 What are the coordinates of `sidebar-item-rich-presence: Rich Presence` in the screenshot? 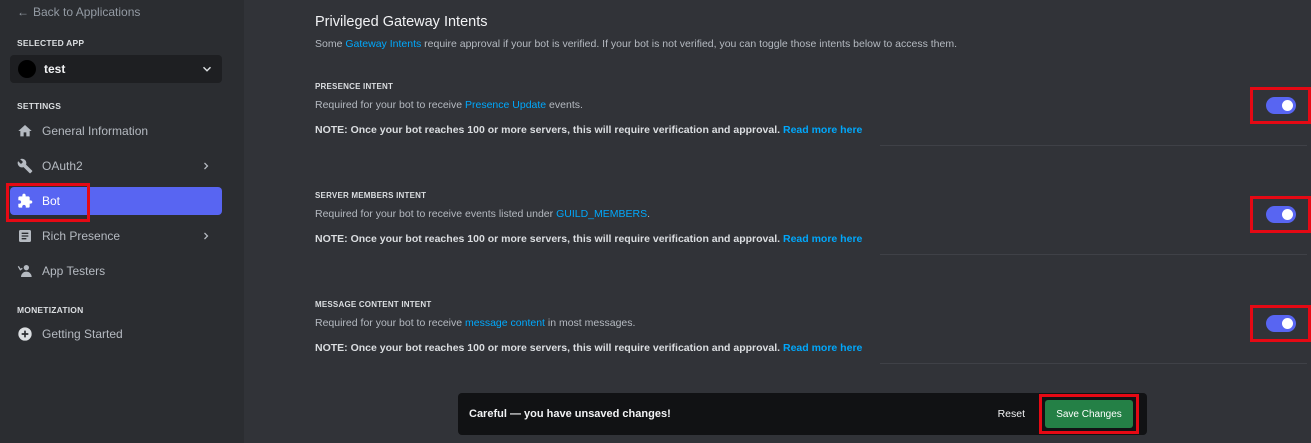 It's located at (116, 236).